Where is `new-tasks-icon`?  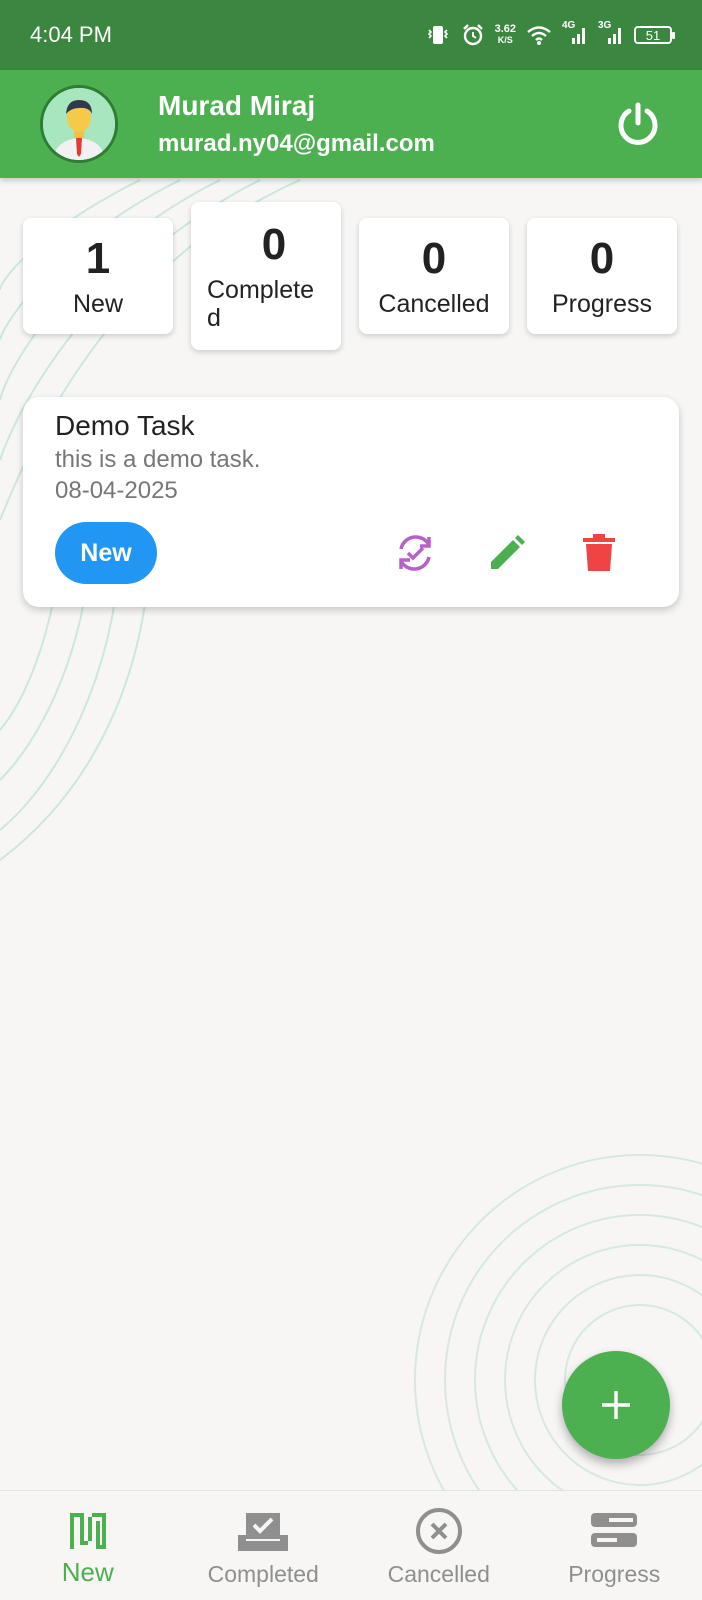
new-tasks-icon is located at coordinates (88, 1531).